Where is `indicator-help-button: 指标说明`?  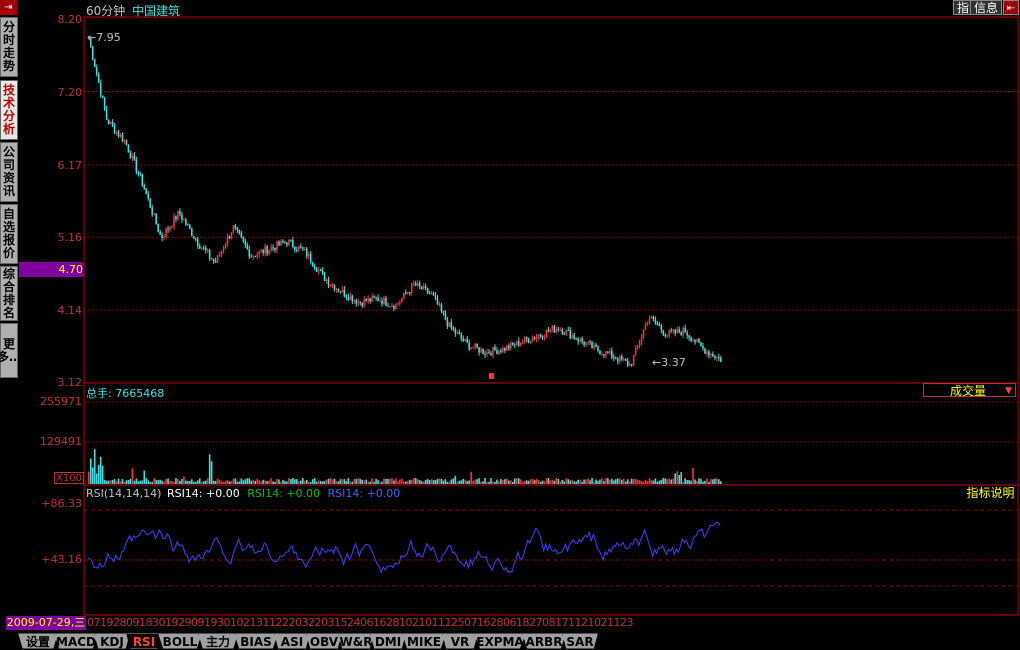
indicator-help-button: 指标说明 is located at coordinates (990, 493).